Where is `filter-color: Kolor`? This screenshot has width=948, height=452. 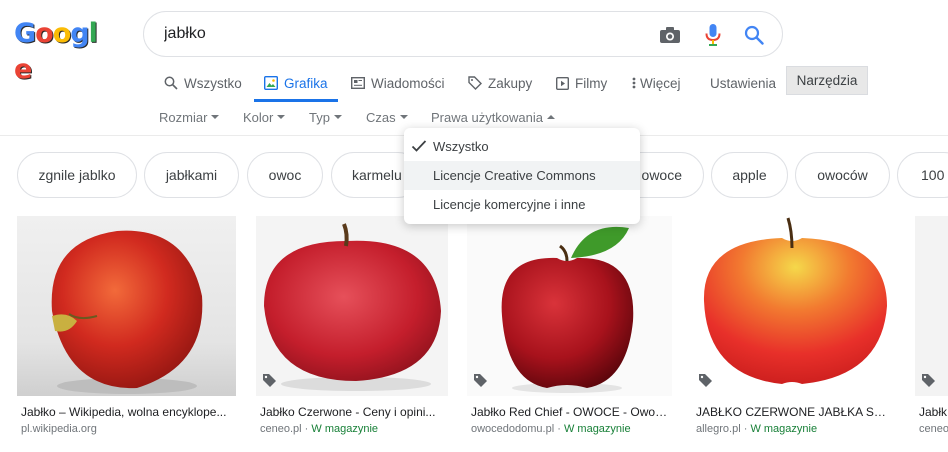
filter-color: Kolor is located at coordinates (264, 117).